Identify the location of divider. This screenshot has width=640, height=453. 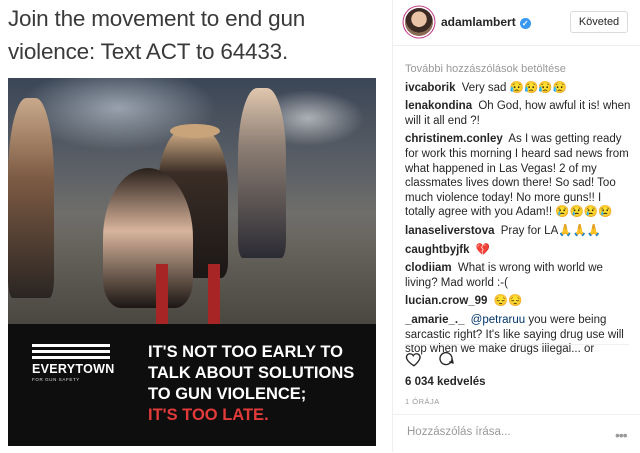
(517, 344).